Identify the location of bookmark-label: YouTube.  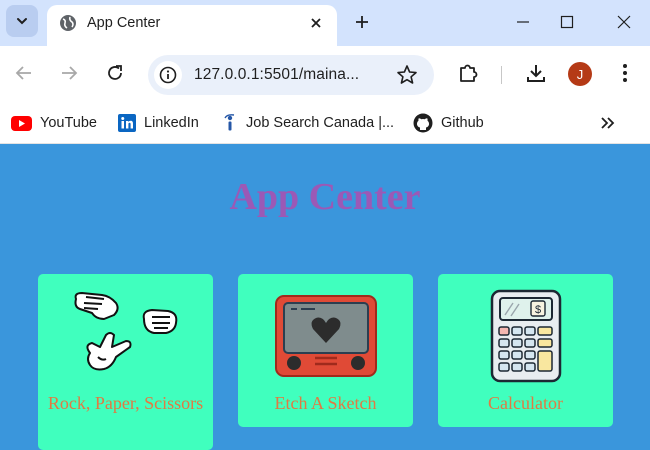
(68, 123).